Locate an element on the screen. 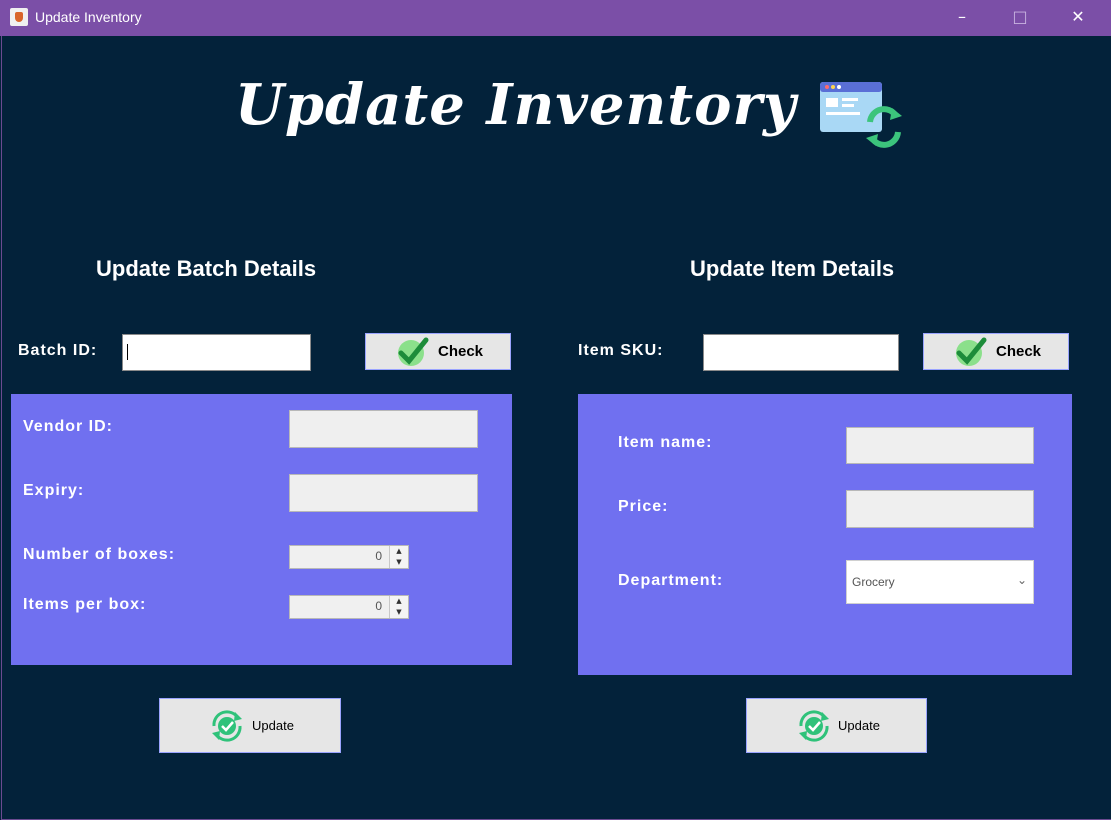 The height and width of the screenshot is (820, 1111). batch-check-label: Check is located at coordinates (461, 351).